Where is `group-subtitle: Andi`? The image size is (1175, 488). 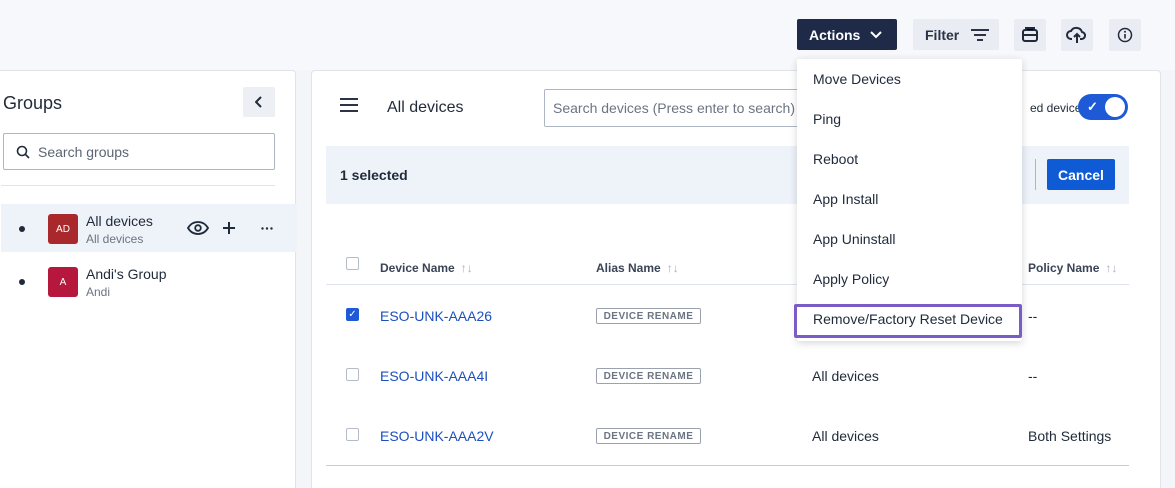
group-subtitle: Andi is located at coordinates (98, 292).